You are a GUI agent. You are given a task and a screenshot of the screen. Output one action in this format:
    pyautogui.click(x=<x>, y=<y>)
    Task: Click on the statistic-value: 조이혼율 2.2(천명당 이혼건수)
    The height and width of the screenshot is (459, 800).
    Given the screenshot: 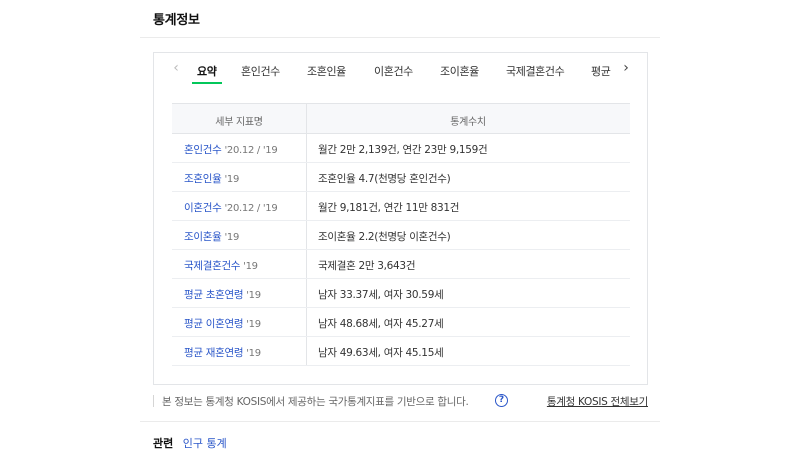 What is the action you would take?
    pyautogui.click(x=384, y=237)
    